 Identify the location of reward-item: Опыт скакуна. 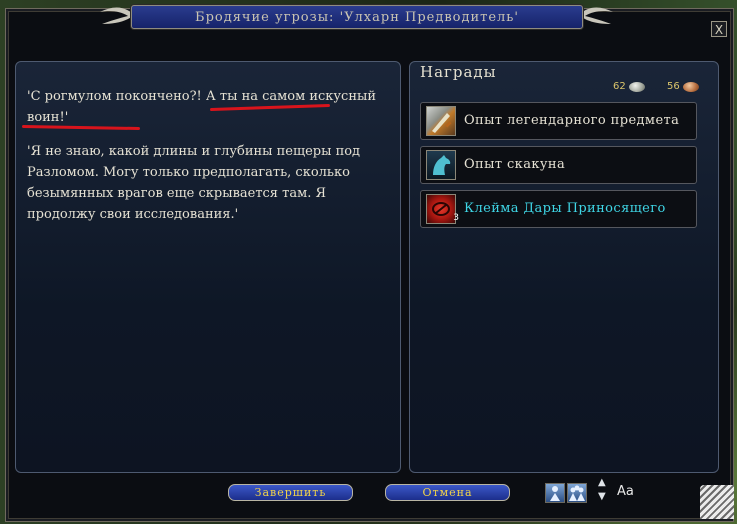
(558, 165).